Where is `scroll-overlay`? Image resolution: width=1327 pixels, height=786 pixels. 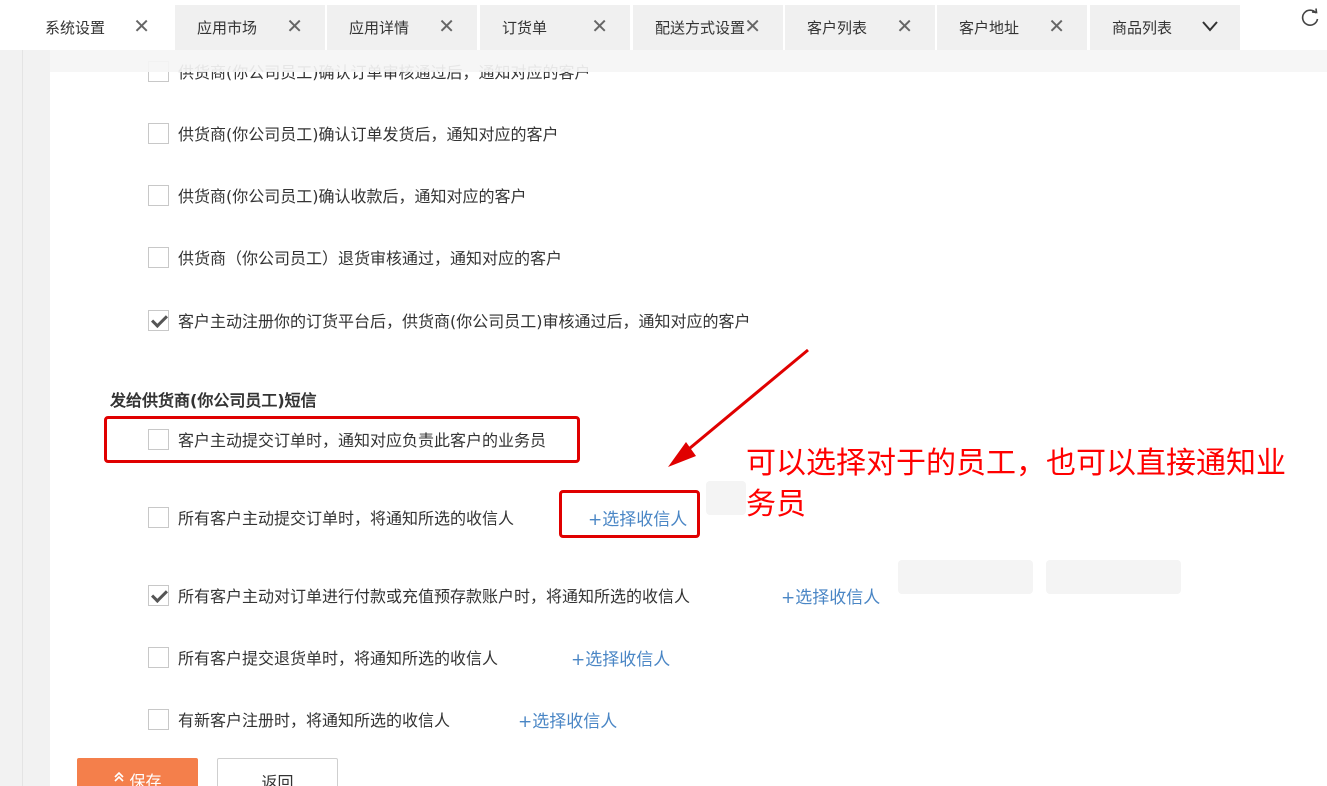 scroll-overlay is located at coordinates (688, 61).